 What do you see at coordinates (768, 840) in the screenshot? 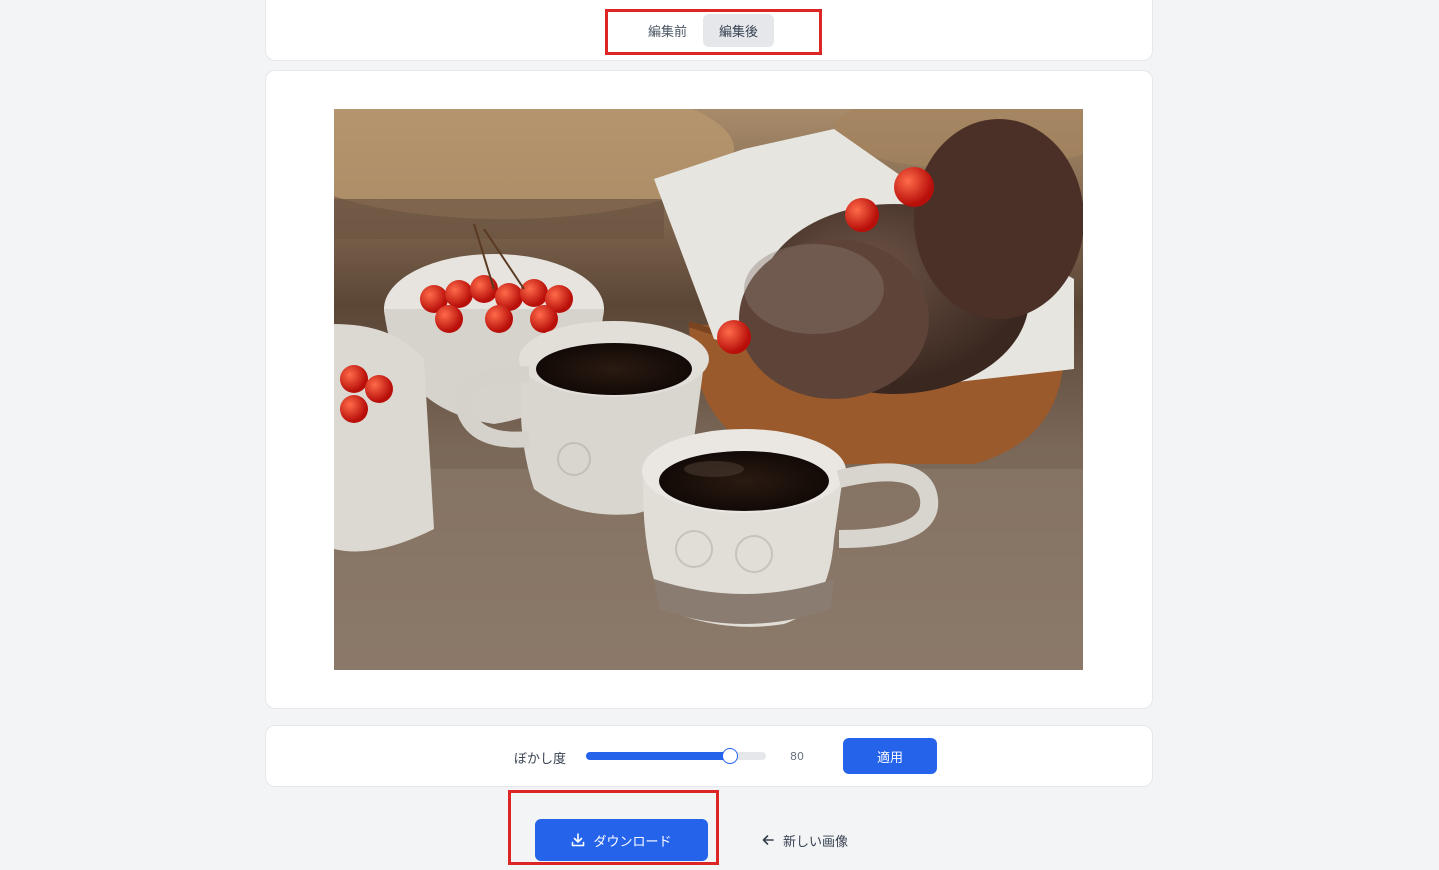
I see `arrow-left-icon` at bounding box center [768, 840].